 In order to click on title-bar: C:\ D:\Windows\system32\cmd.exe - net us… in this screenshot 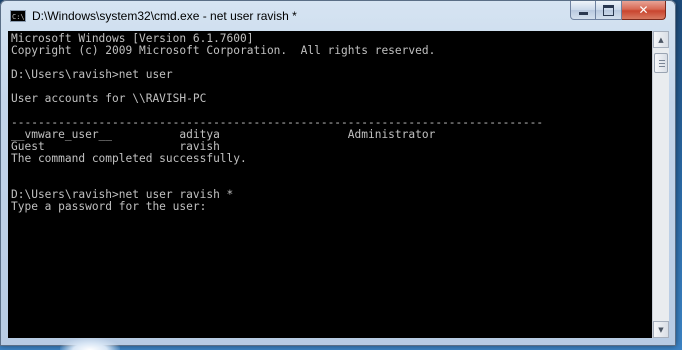, I will do `click(338, 15)`.